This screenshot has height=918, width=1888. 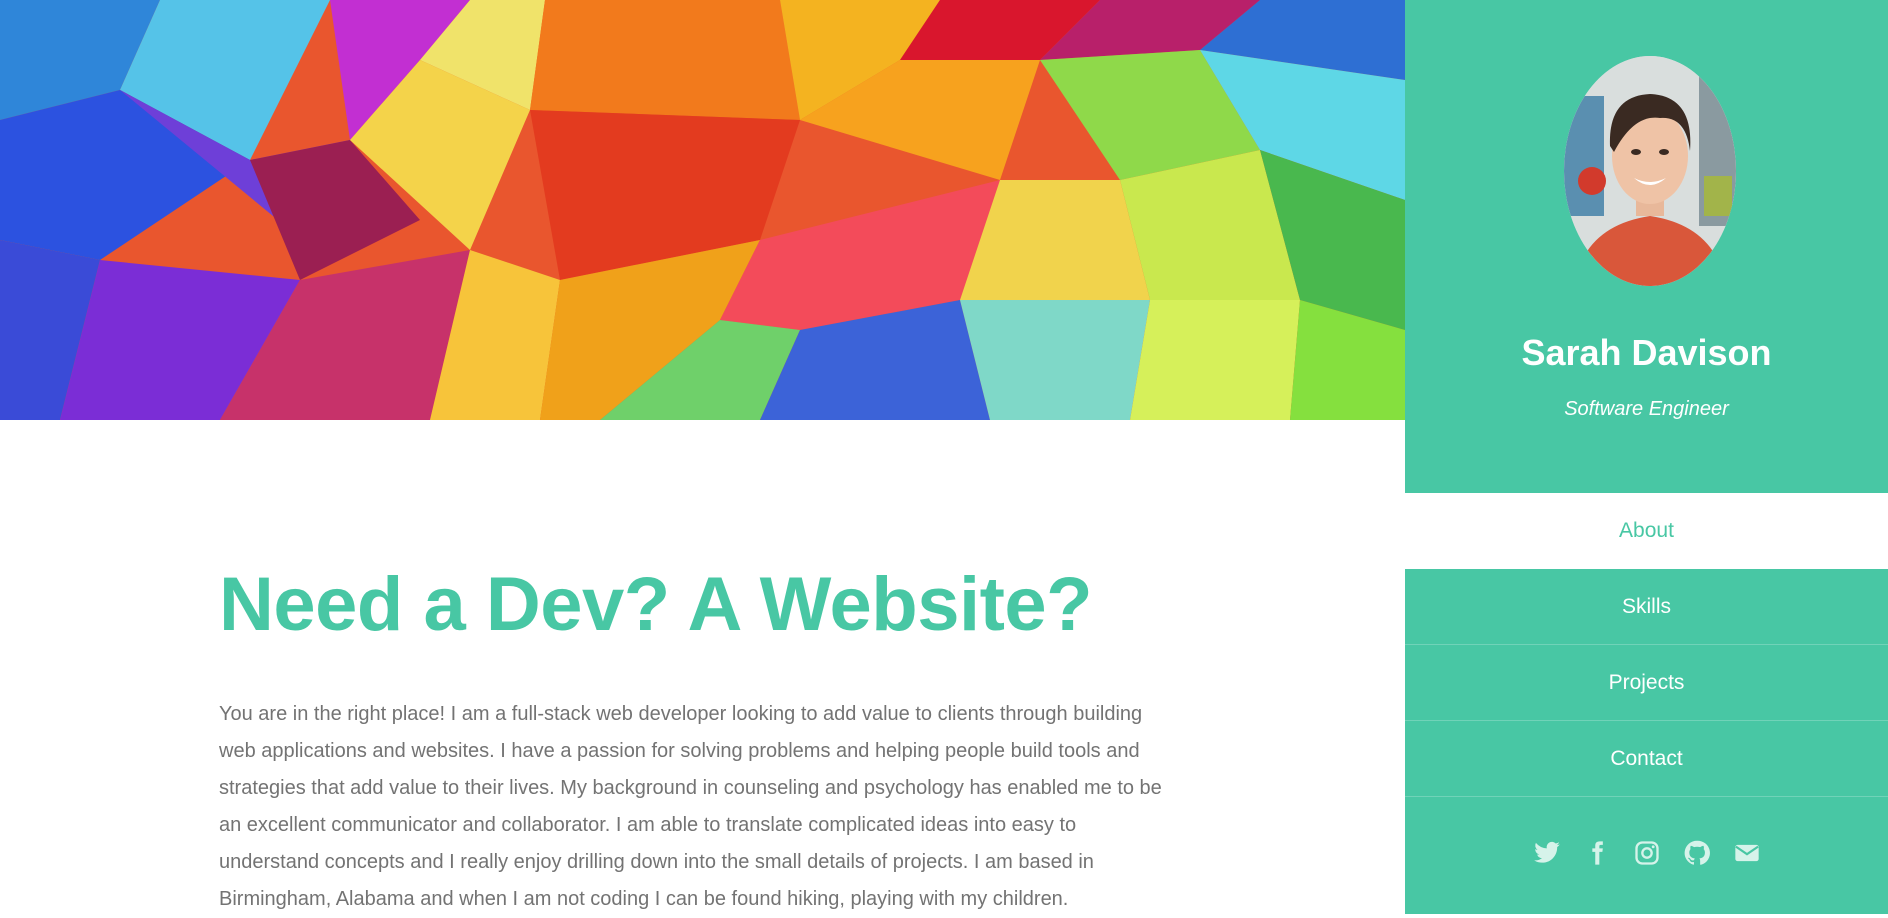 I want to click on social-links, so click(x=1646, y=853).